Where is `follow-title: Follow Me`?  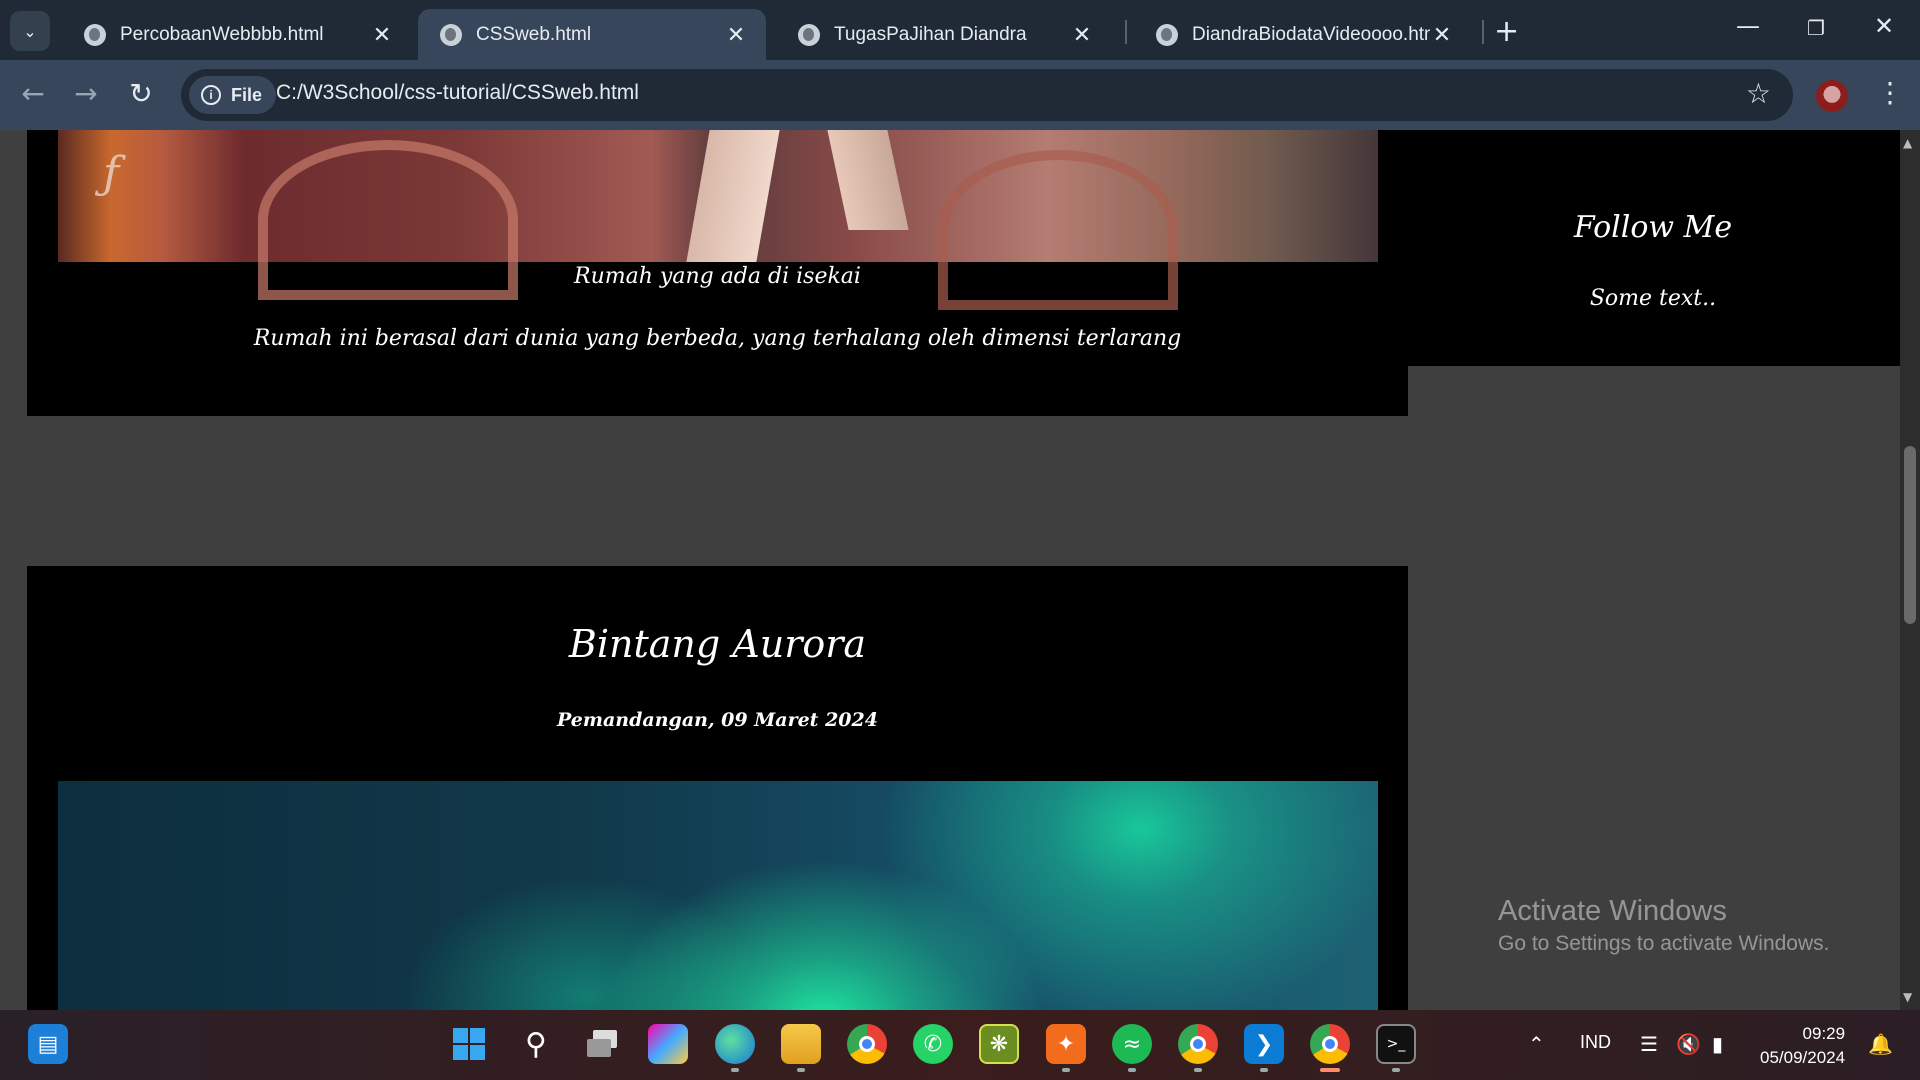 follow-title: Follow Me is located at coordinates (1653, 227).